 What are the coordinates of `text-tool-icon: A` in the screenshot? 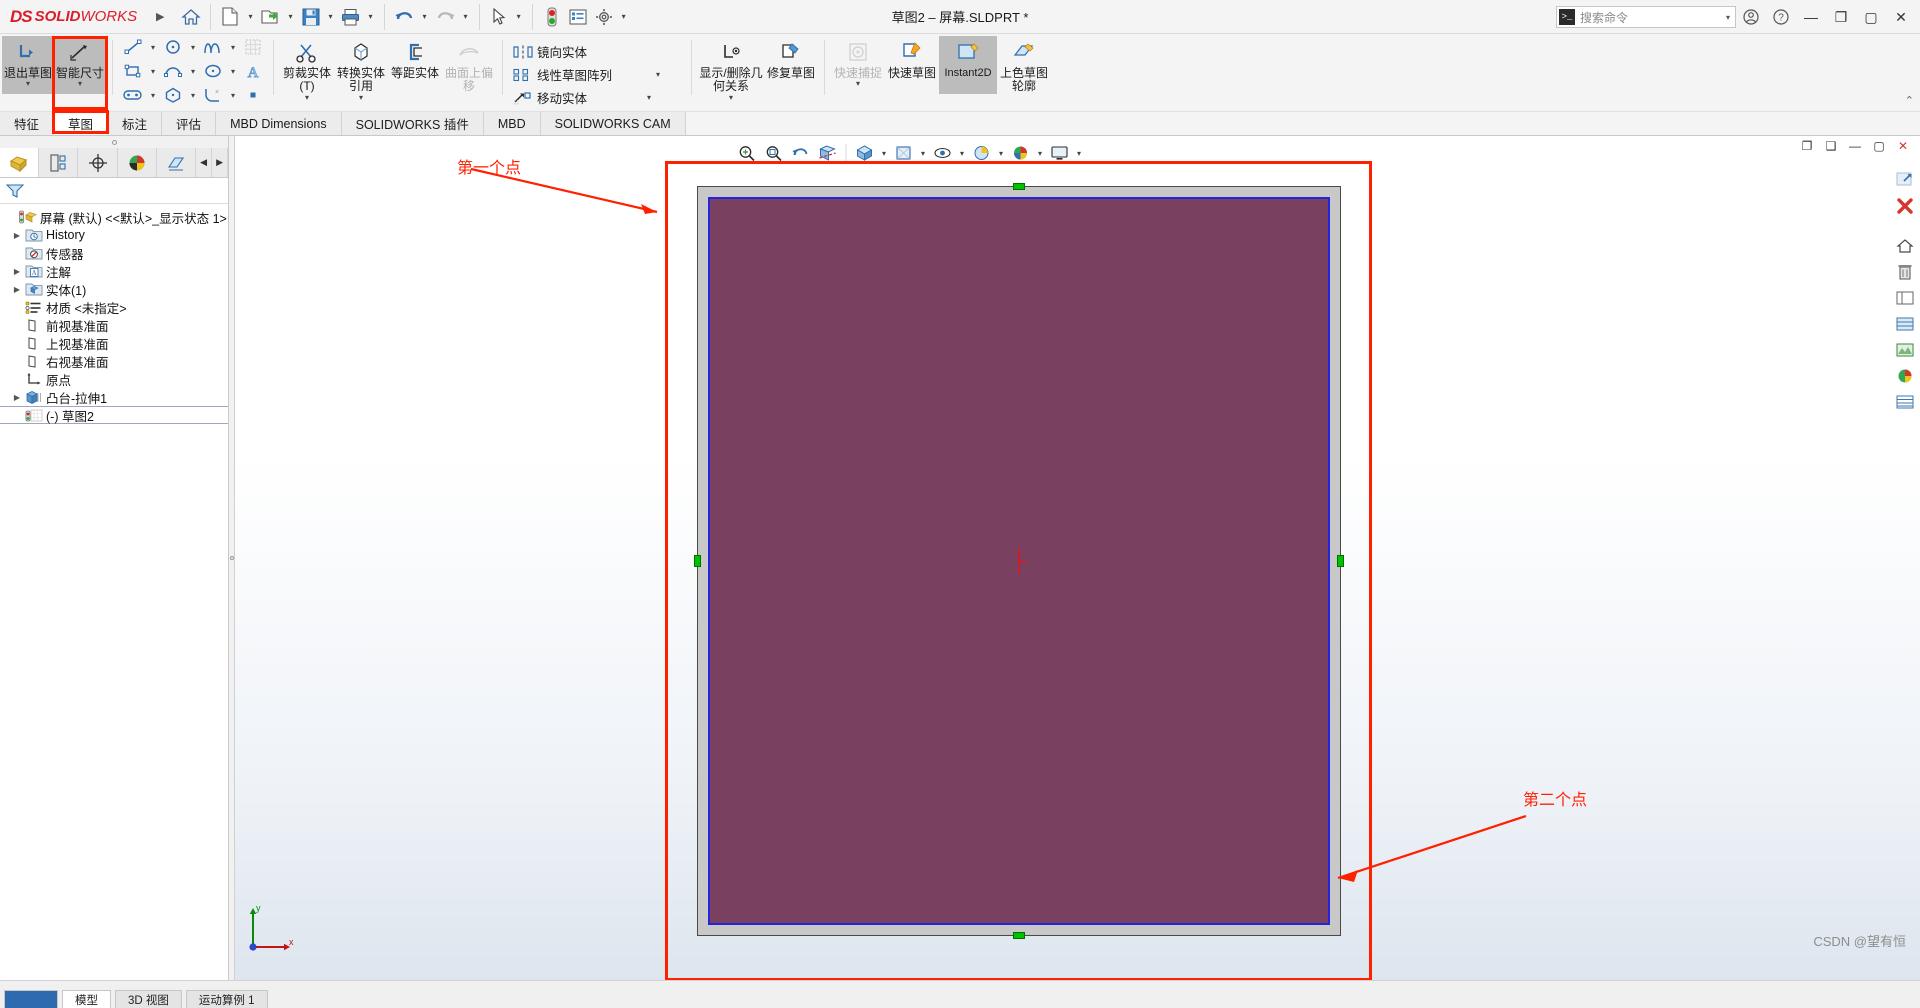 It's located at (253, 71).